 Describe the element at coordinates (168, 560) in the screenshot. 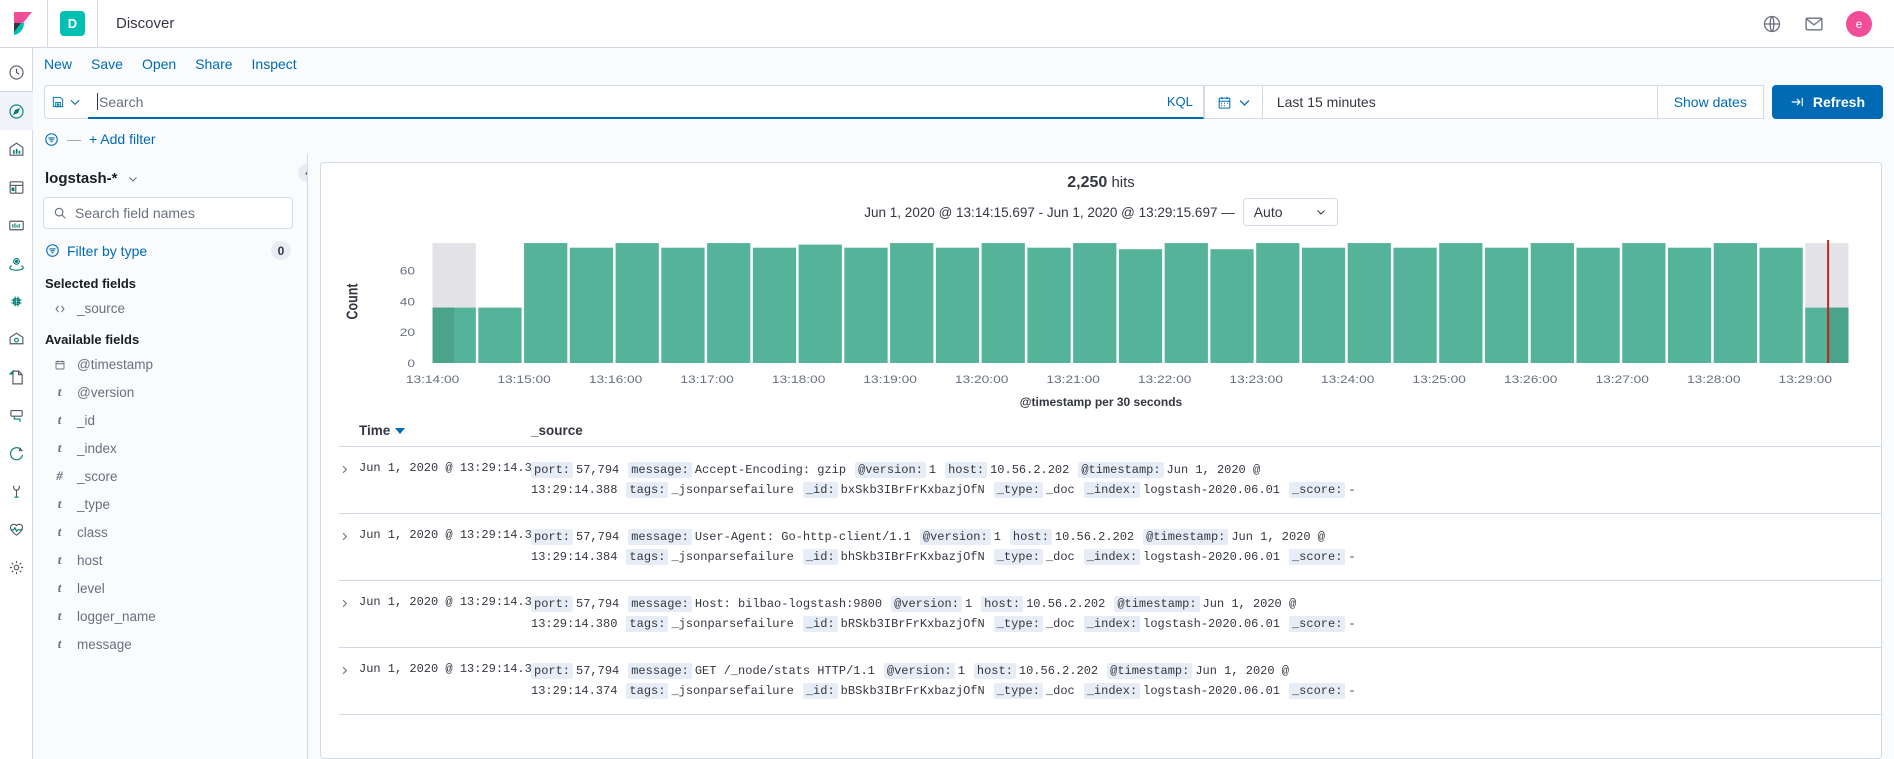

I see `field-row-host: t host` at that location.